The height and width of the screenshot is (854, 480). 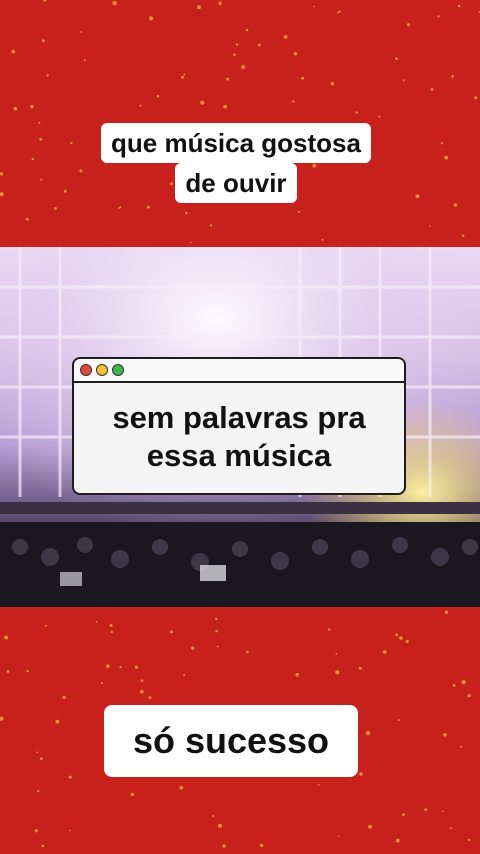 I want to click on popup-message: sem palavras pra essa música, so click(x=239, y=429).